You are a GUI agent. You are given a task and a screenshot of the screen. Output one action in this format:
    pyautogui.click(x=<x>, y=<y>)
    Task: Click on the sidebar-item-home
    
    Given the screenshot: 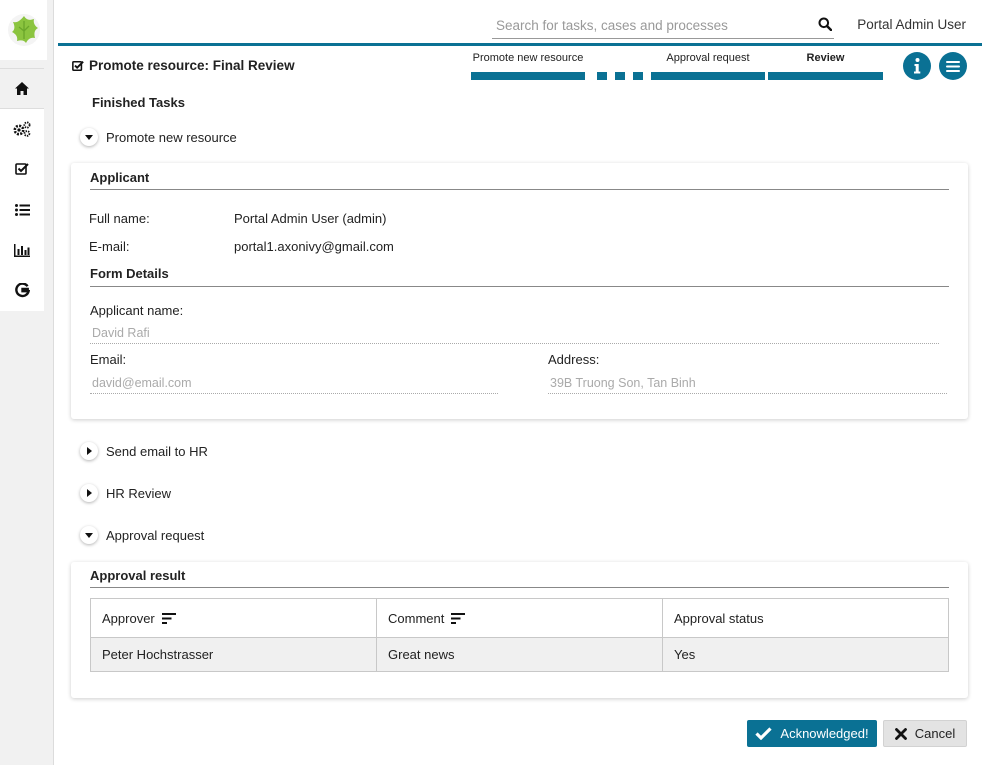 What is the action you would take?
    pyautogui.click(x=22, y=88)
    